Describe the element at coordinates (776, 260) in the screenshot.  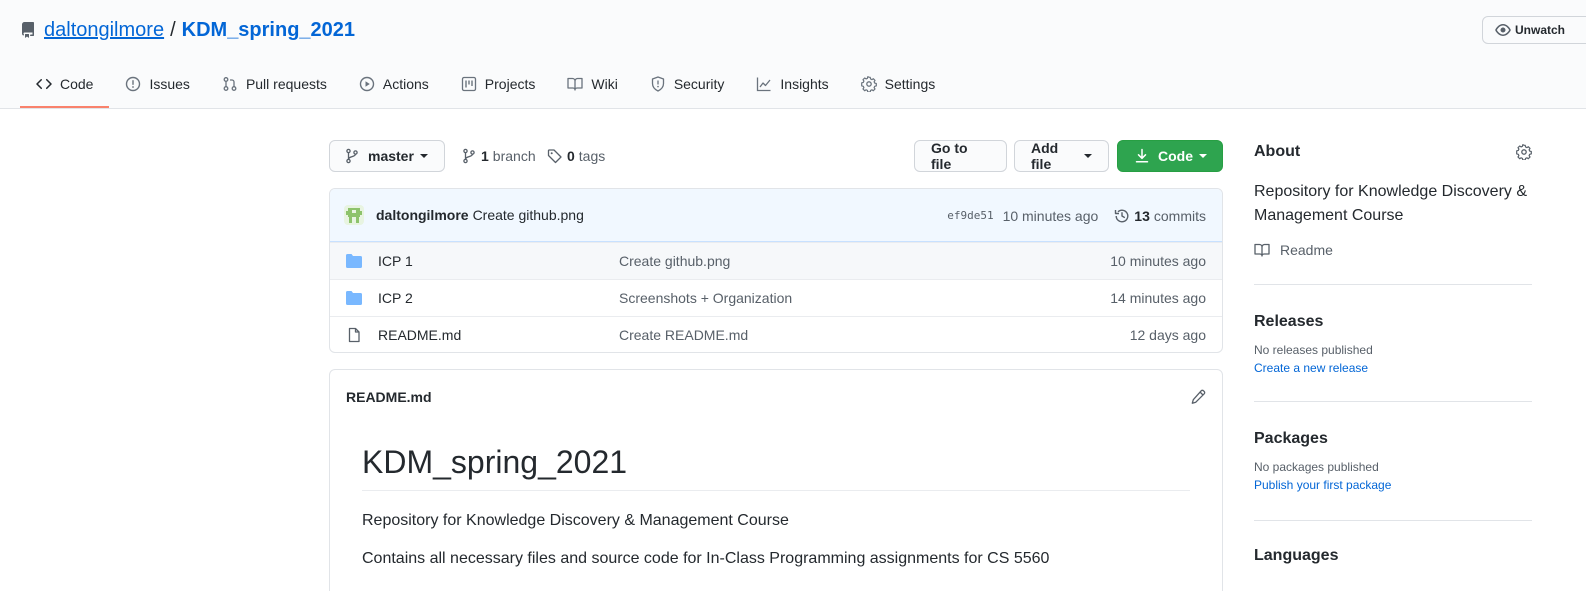
I see `file-row: ICP 1 Create github.png 10 minutes ago` at that location.